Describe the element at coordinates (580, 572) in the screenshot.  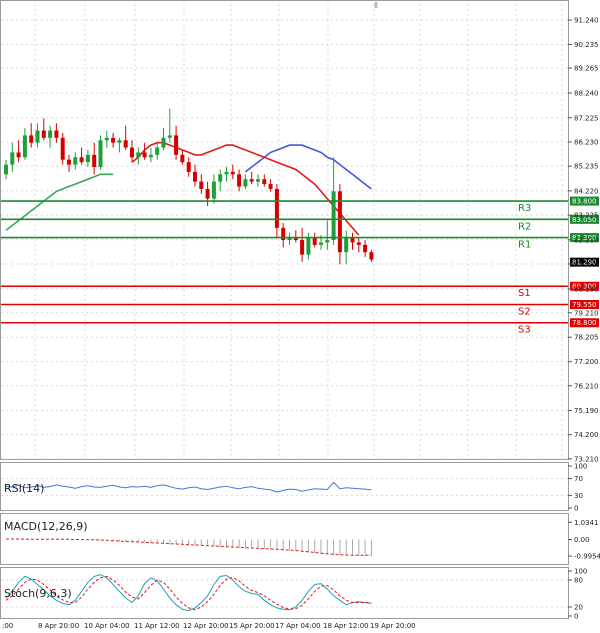
I see `stoch-tick-label: 100` at that location.